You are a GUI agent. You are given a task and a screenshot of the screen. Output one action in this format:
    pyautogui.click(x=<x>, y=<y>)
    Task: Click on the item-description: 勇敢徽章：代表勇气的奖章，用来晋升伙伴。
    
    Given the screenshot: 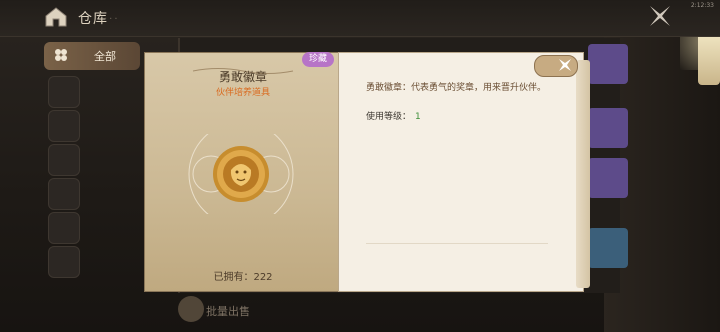 What is the action you would take?
    pyautogui.click(x=456, y=88)
    